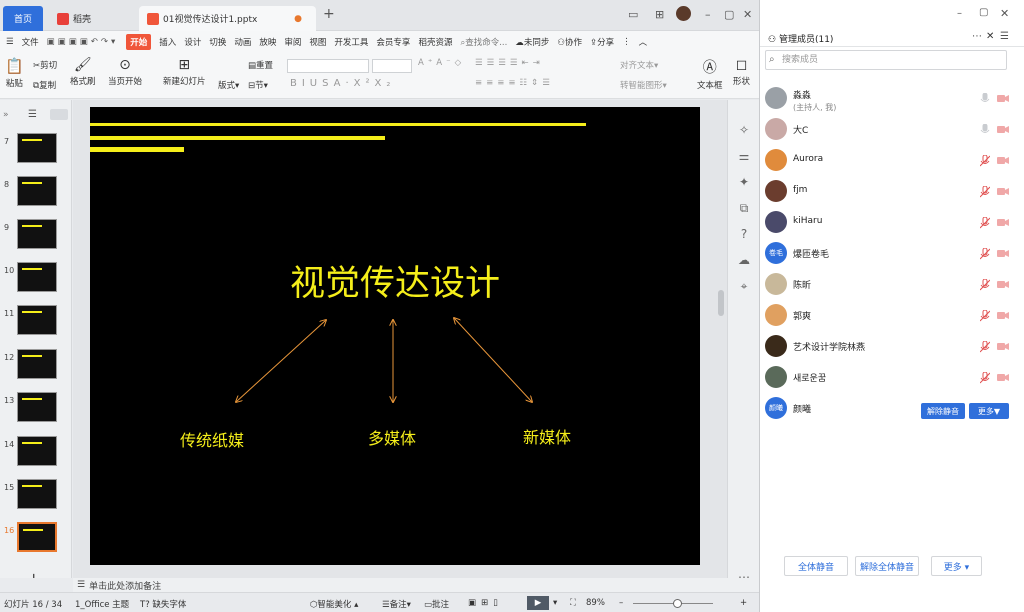 The height and width of the screenshot is (612, 1024). Describe the element at coordinates (890, 130) in the screenshot. I see `member-row: 大C` at that location.